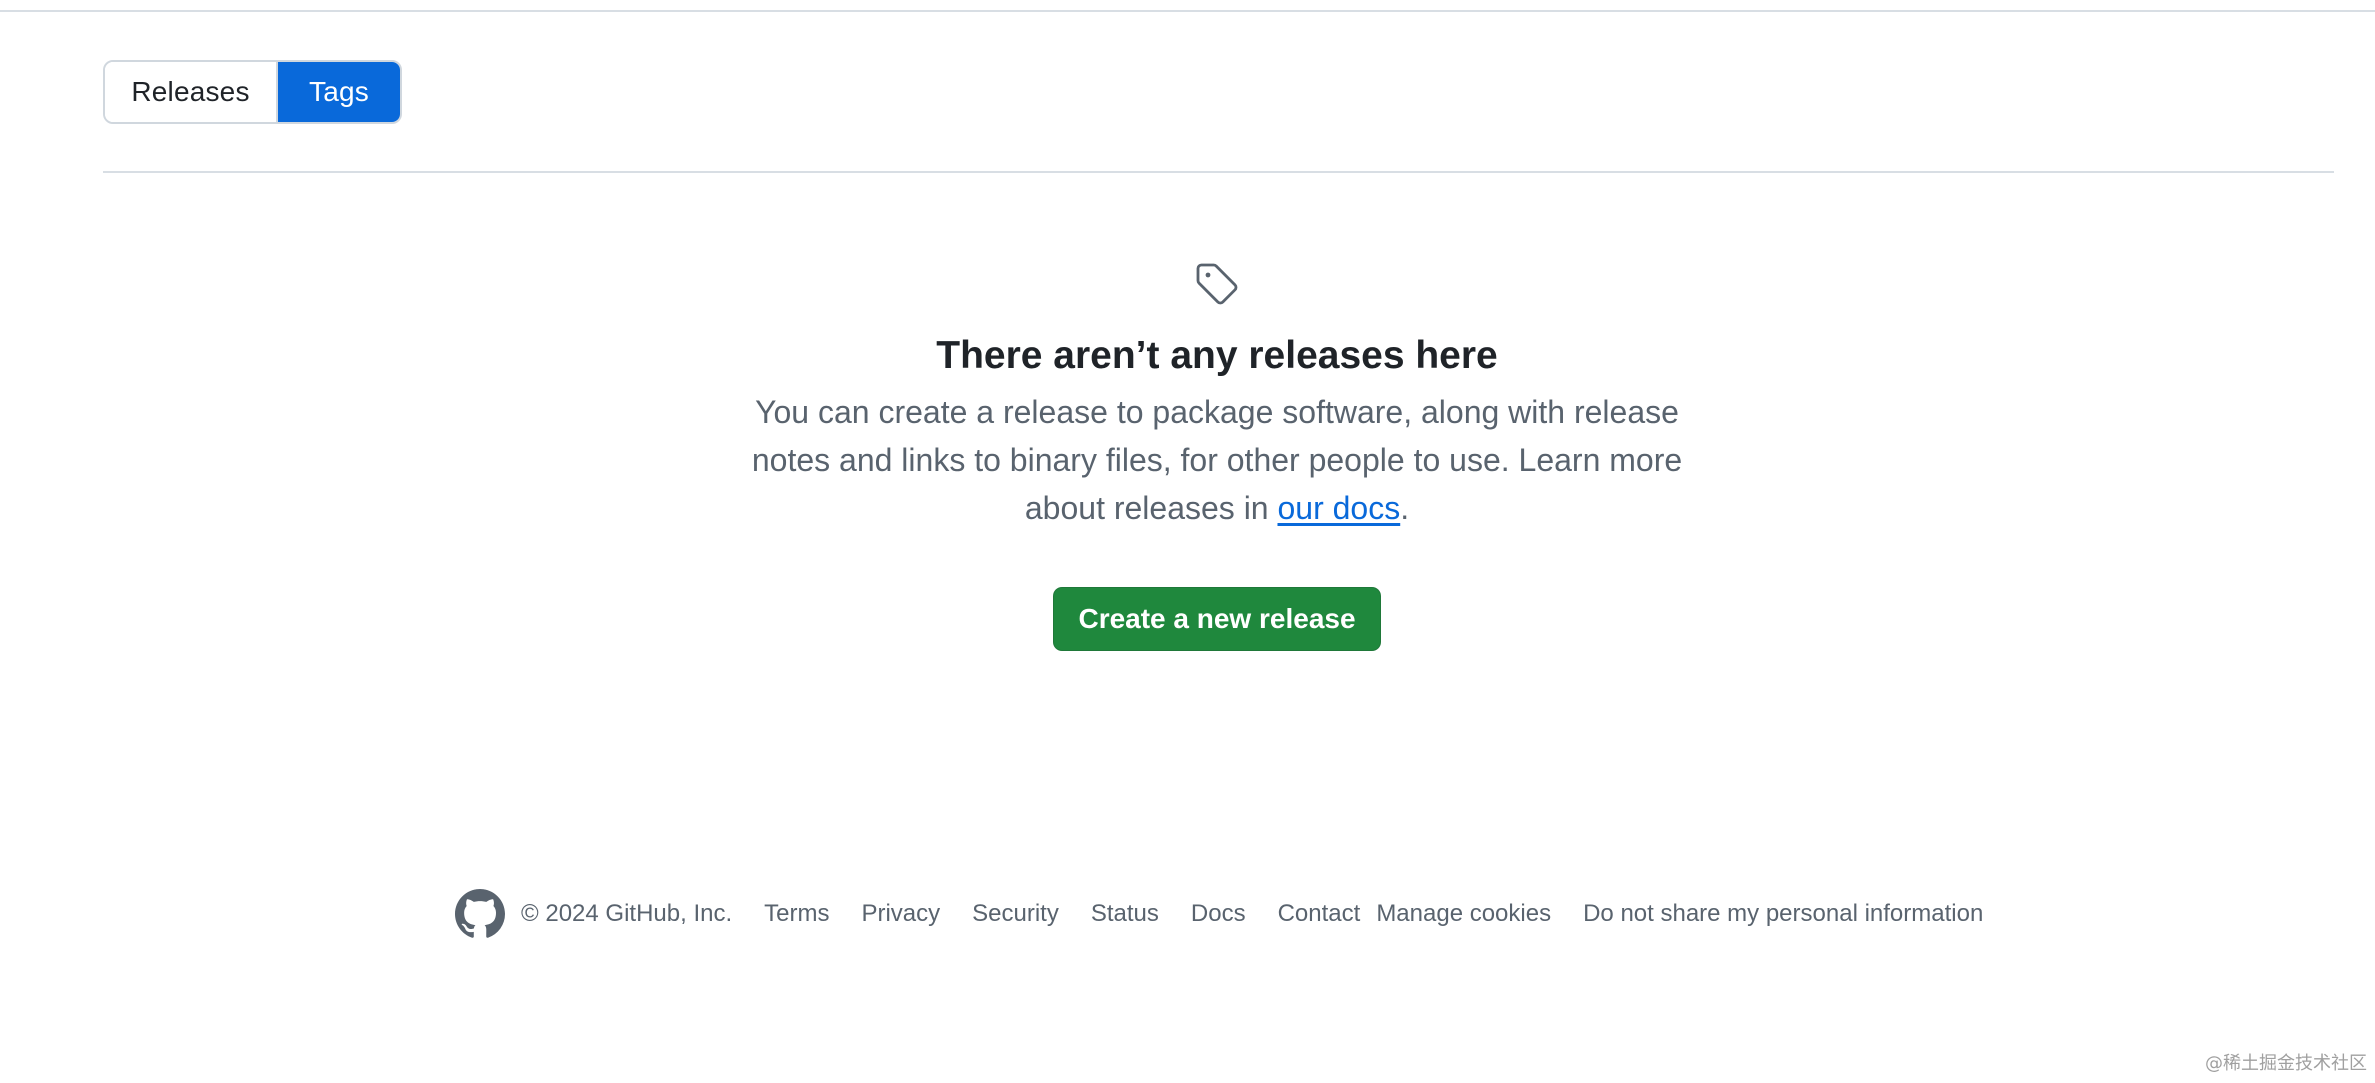  Describe the element at coordinates (2286, 1063) in the screenshot. I see `watermark: @稀土掘金技术社区` at that location.